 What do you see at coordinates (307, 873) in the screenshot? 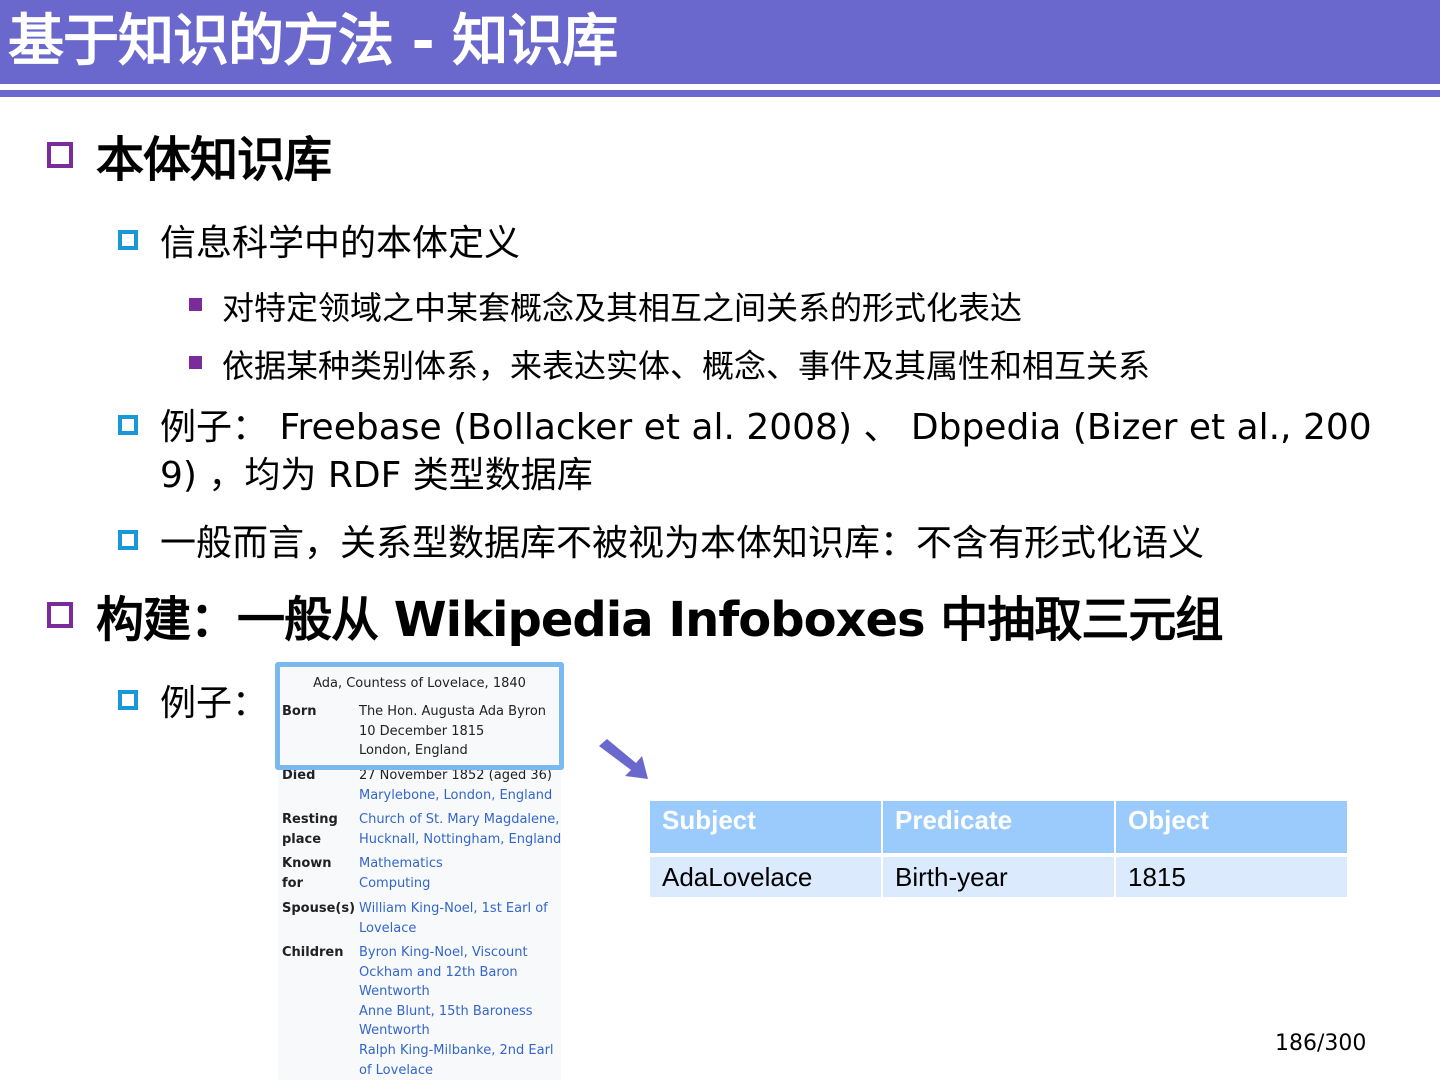
I see `infobox-label: Known for` at bounding box center [307, 873].